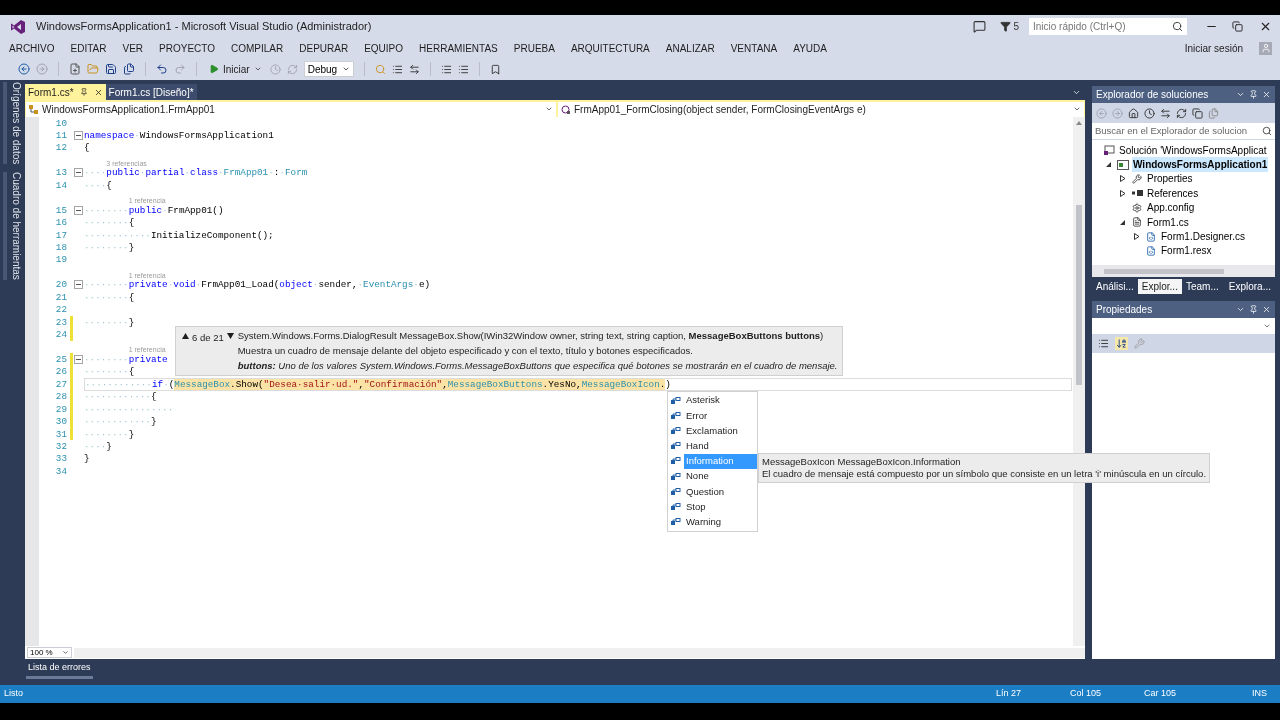 The height and width of the screenshot is (720, 1280). Describe the element at coordinates (810, 48) in the screenshot. I see `menu-item: AYUDA` at that location.